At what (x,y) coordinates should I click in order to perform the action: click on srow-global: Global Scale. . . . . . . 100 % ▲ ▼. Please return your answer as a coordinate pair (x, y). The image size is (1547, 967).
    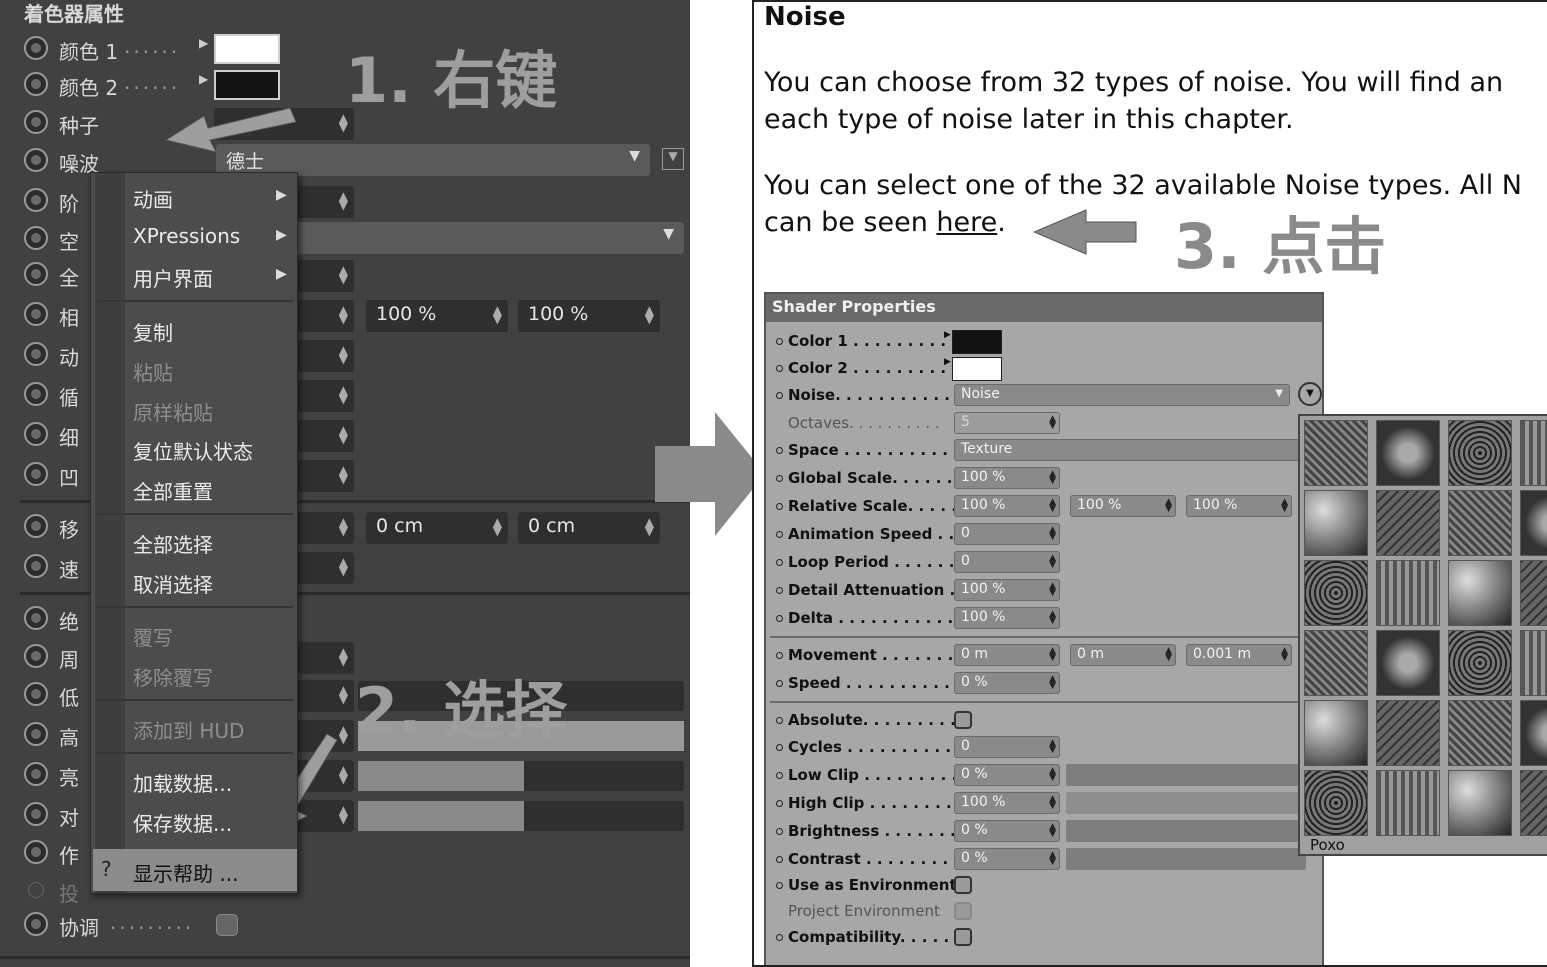
    Looking at the image, I should click on (1046, 479).